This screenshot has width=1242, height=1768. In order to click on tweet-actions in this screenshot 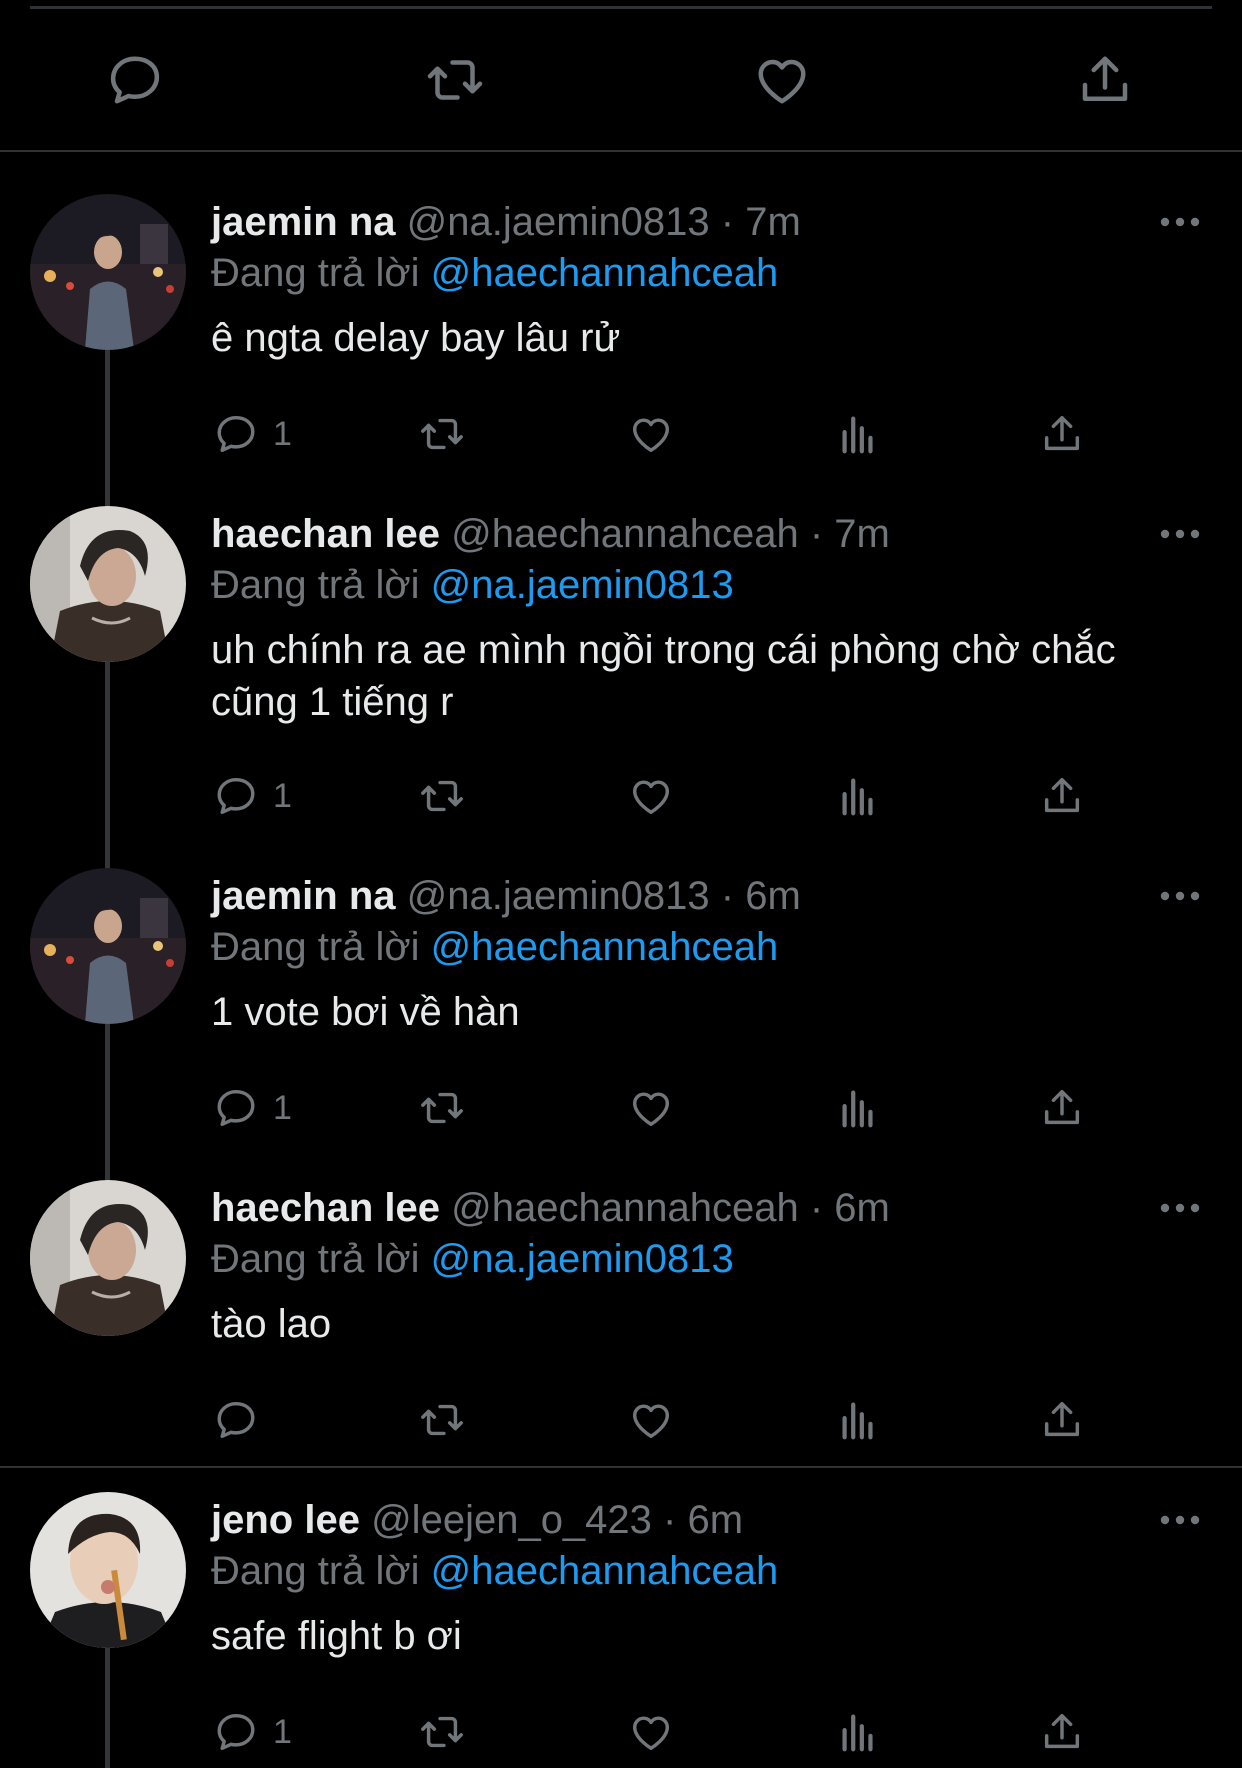, I will do `click(661, 1420)`.